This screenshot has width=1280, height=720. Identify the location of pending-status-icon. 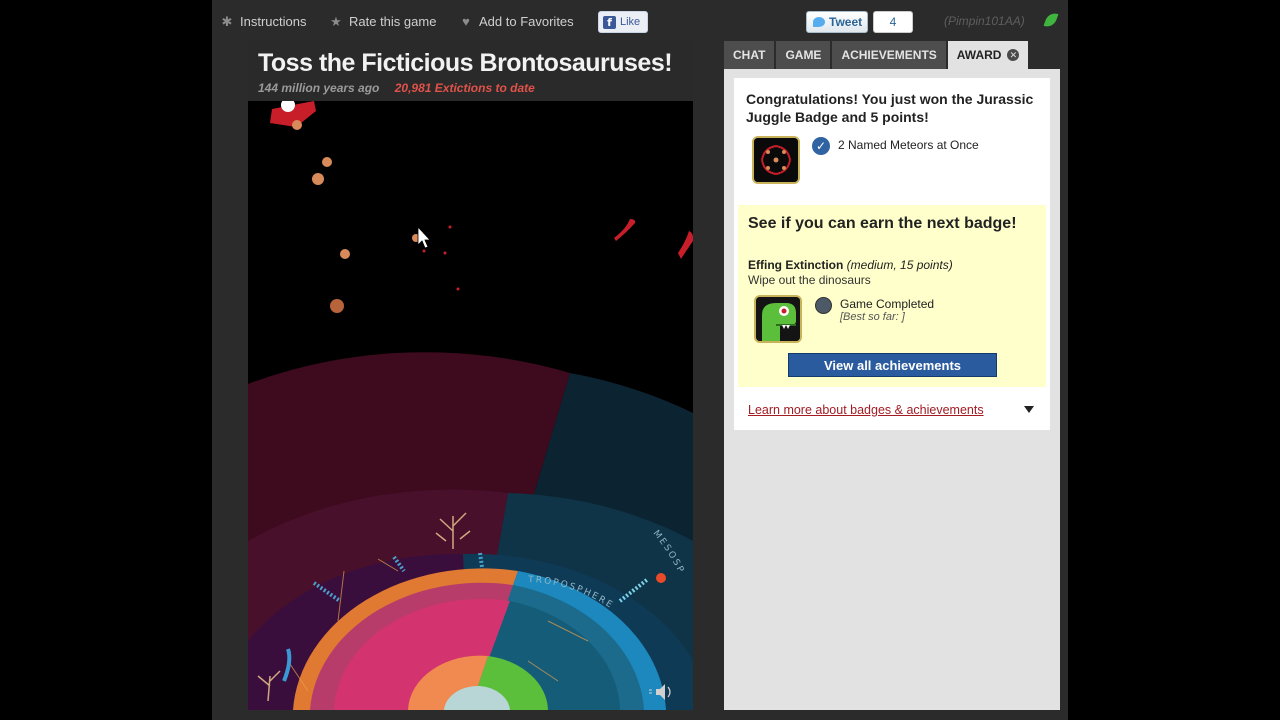
(823, 305).